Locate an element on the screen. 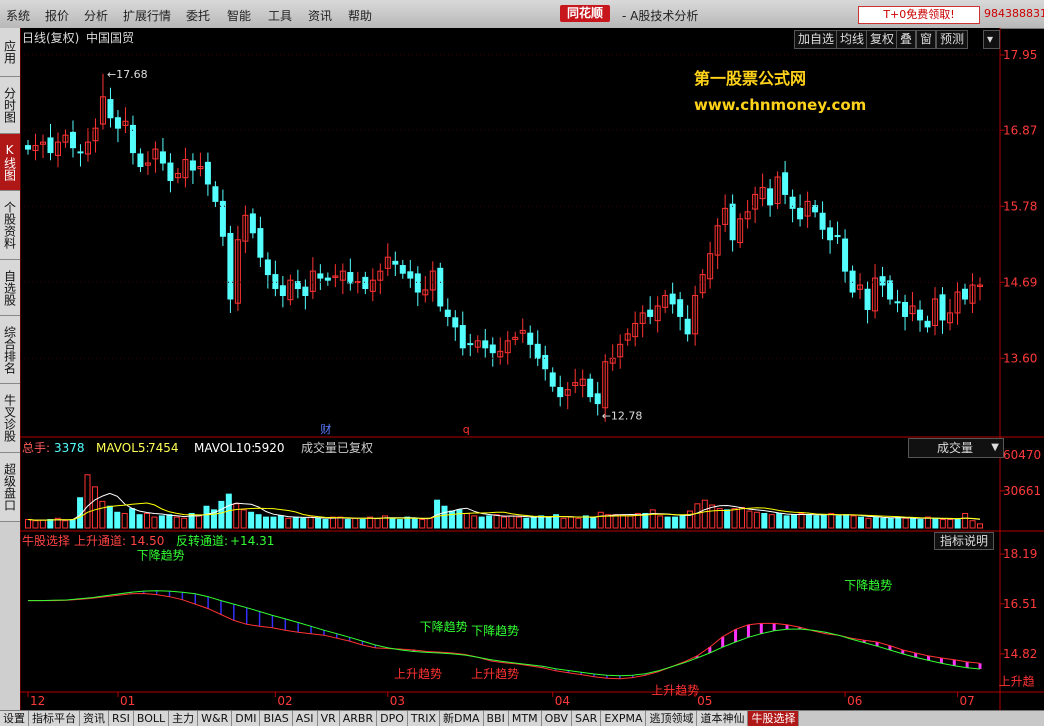  sidebar-item-ranking: 综合排名 is located at coordinates (10, 350).